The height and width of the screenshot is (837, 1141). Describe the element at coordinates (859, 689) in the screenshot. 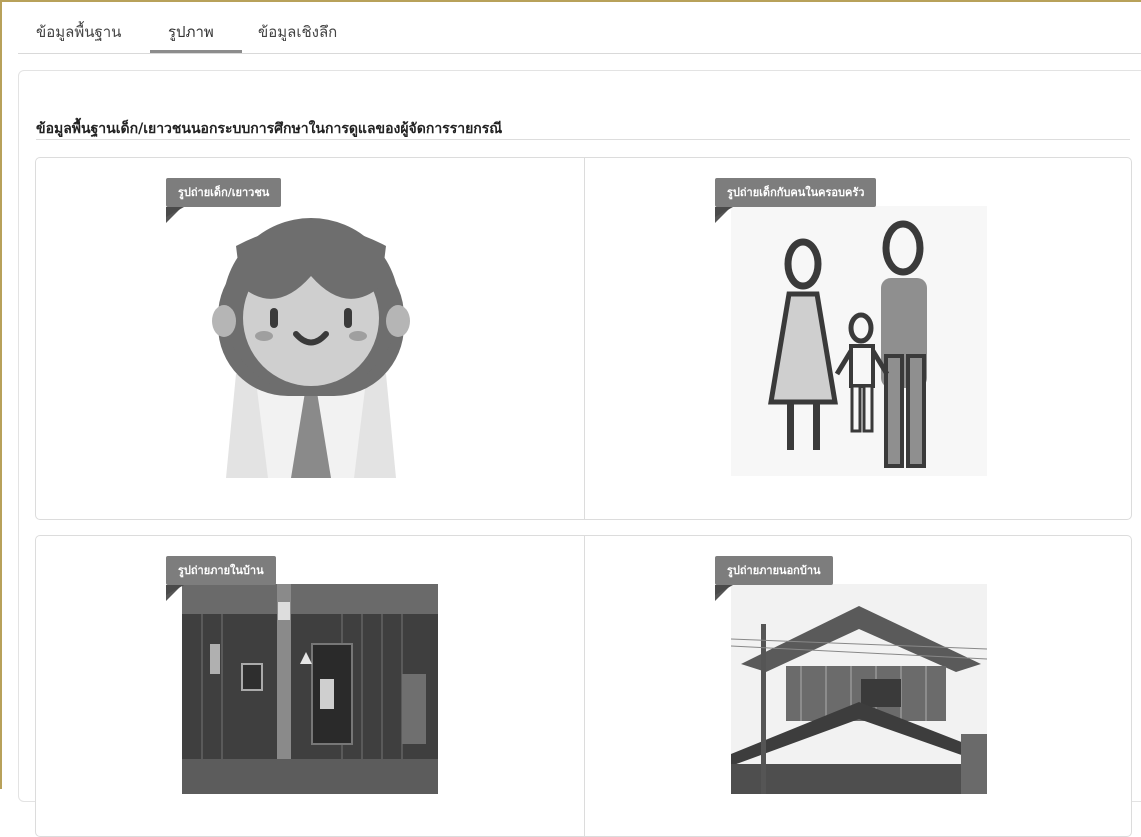

I see `house-exterior-photo` at that location.